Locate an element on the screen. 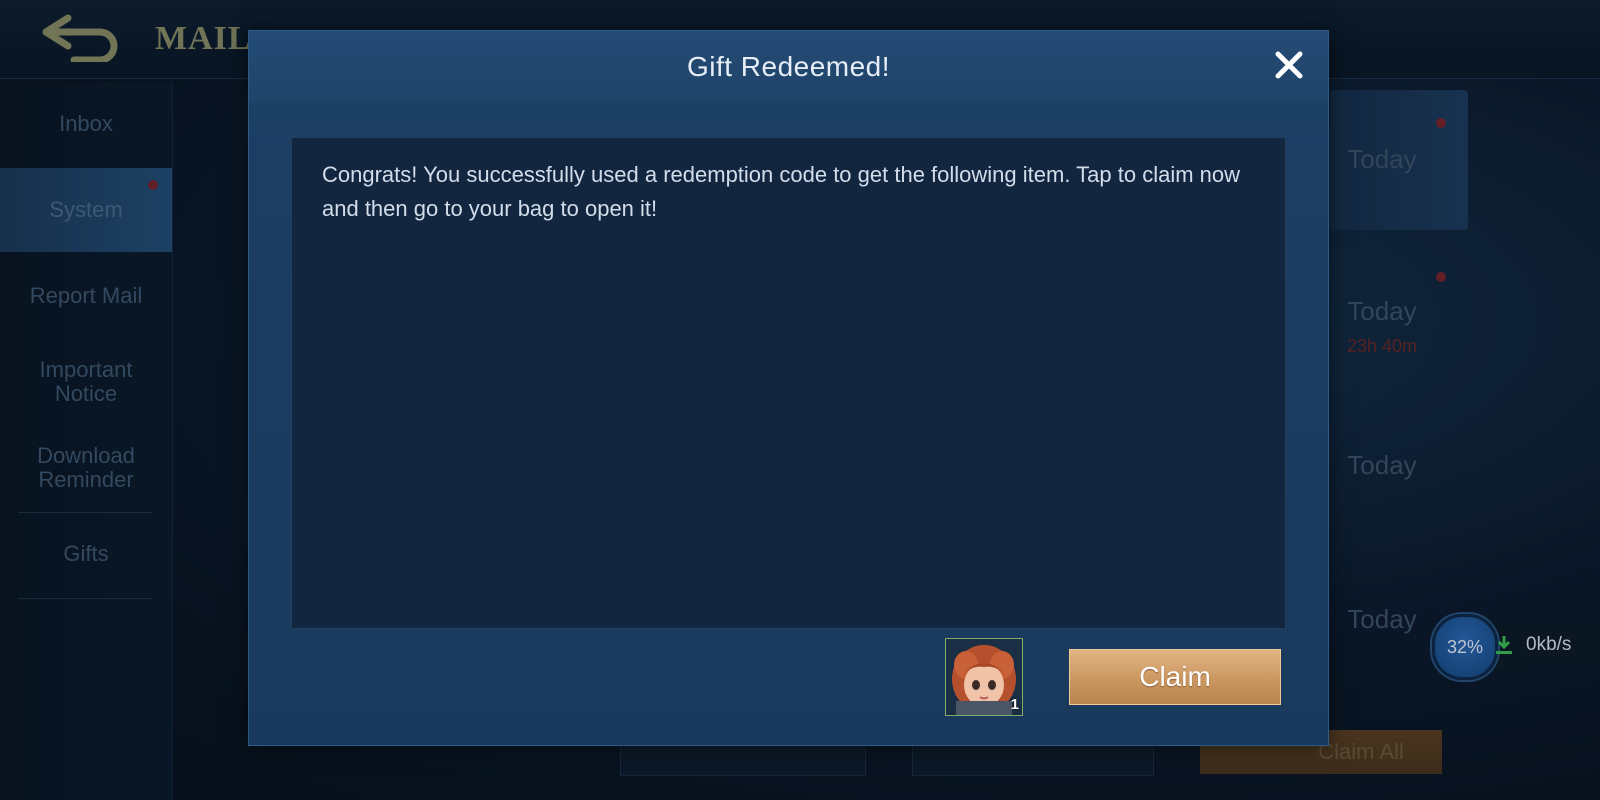 This screenshot has height=800, width=1600. dialog-title: Gift Redeemed! is located at coordinates (788, 66).